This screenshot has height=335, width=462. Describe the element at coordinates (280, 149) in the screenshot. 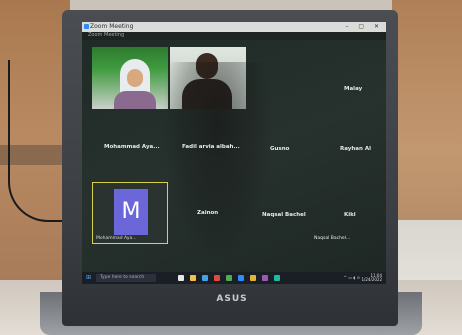

I see `participant-name: Gusno` at that location.